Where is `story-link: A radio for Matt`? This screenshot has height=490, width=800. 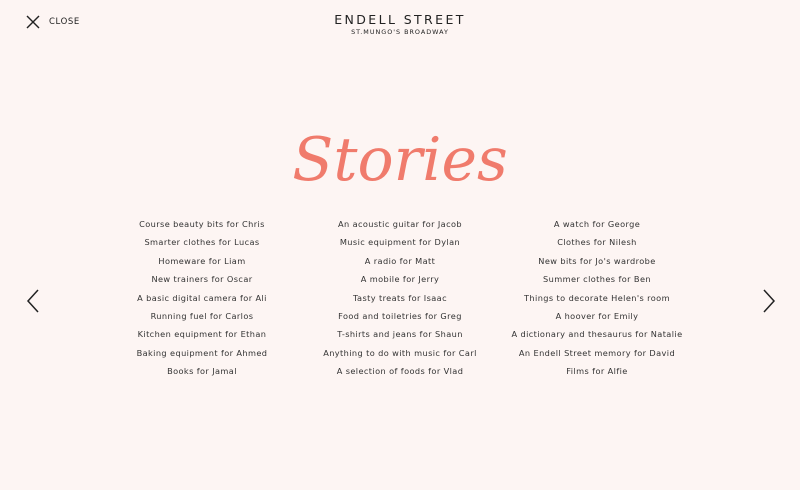
story-link: A radio for Matt is located at coordinates (400, 263).